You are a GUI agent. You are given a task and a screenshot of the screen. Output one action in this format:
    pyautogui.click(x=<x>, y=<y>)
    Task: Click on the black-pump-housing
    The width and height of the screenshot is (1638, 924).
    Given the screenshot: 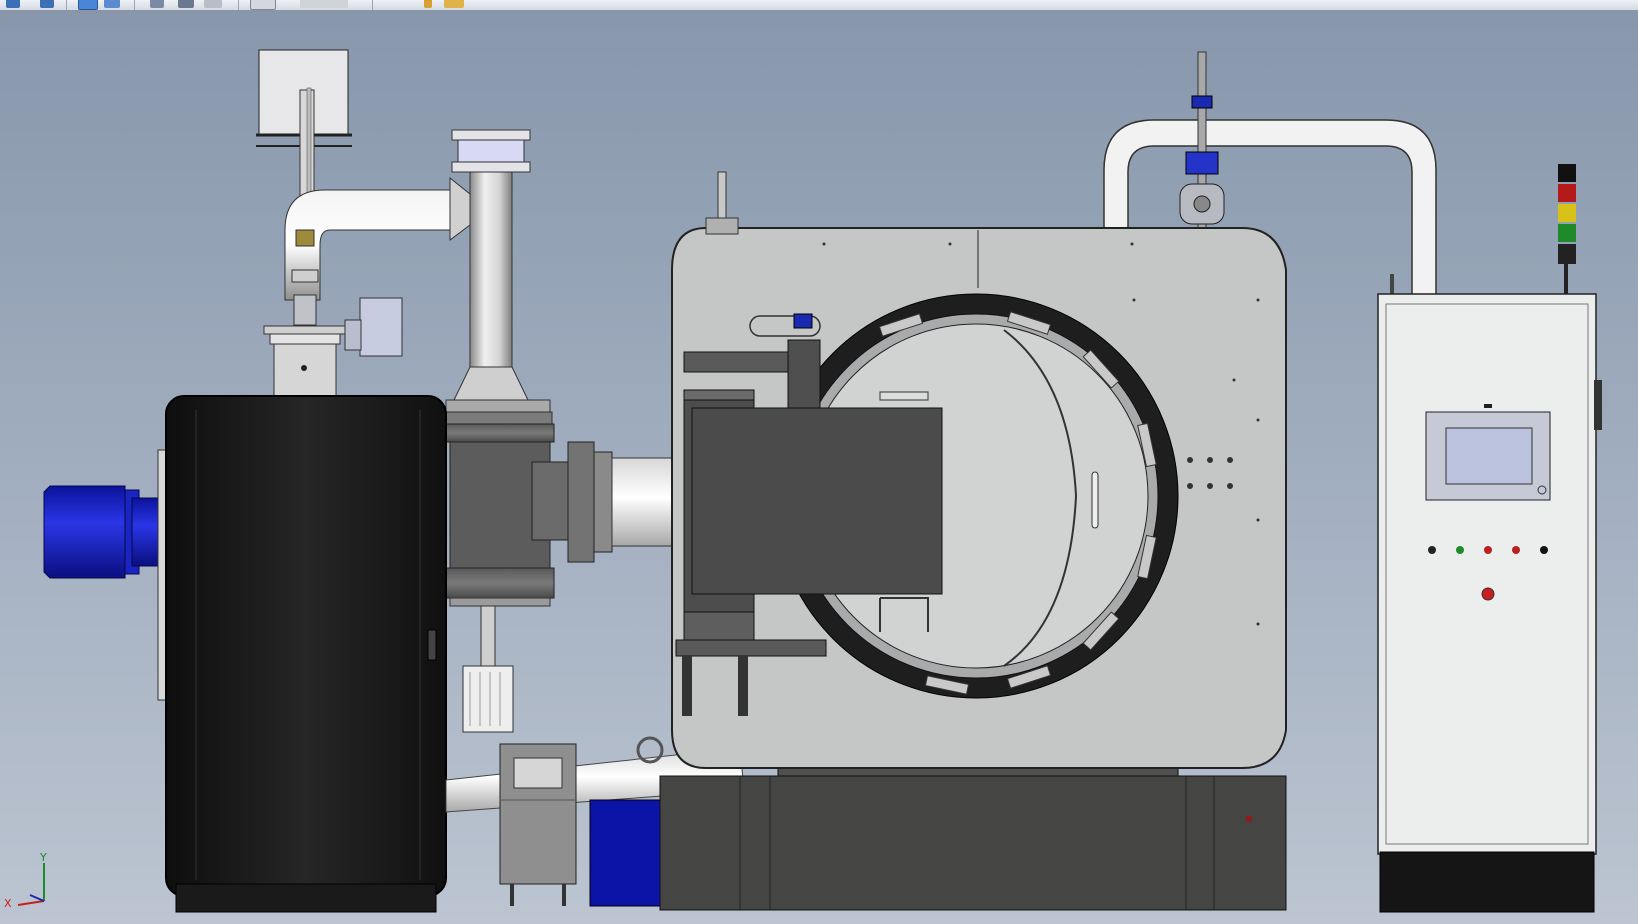 What is the action you would take?
    pyautogui.click(x=302, y=654)
    